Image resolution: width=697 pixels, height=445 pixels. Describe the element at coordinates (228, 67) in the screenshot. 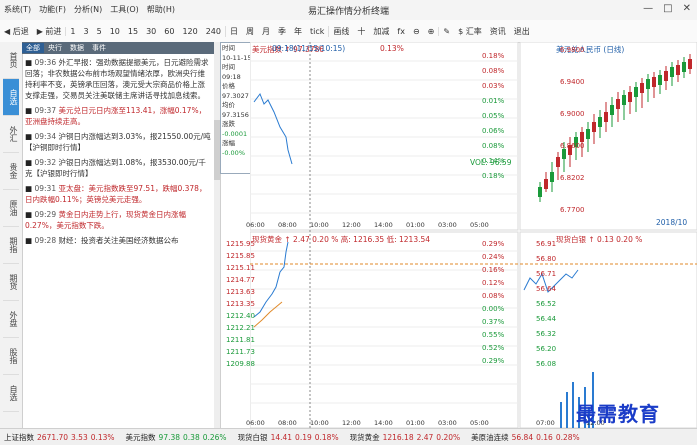

I see `info-line: 时间` at that location.